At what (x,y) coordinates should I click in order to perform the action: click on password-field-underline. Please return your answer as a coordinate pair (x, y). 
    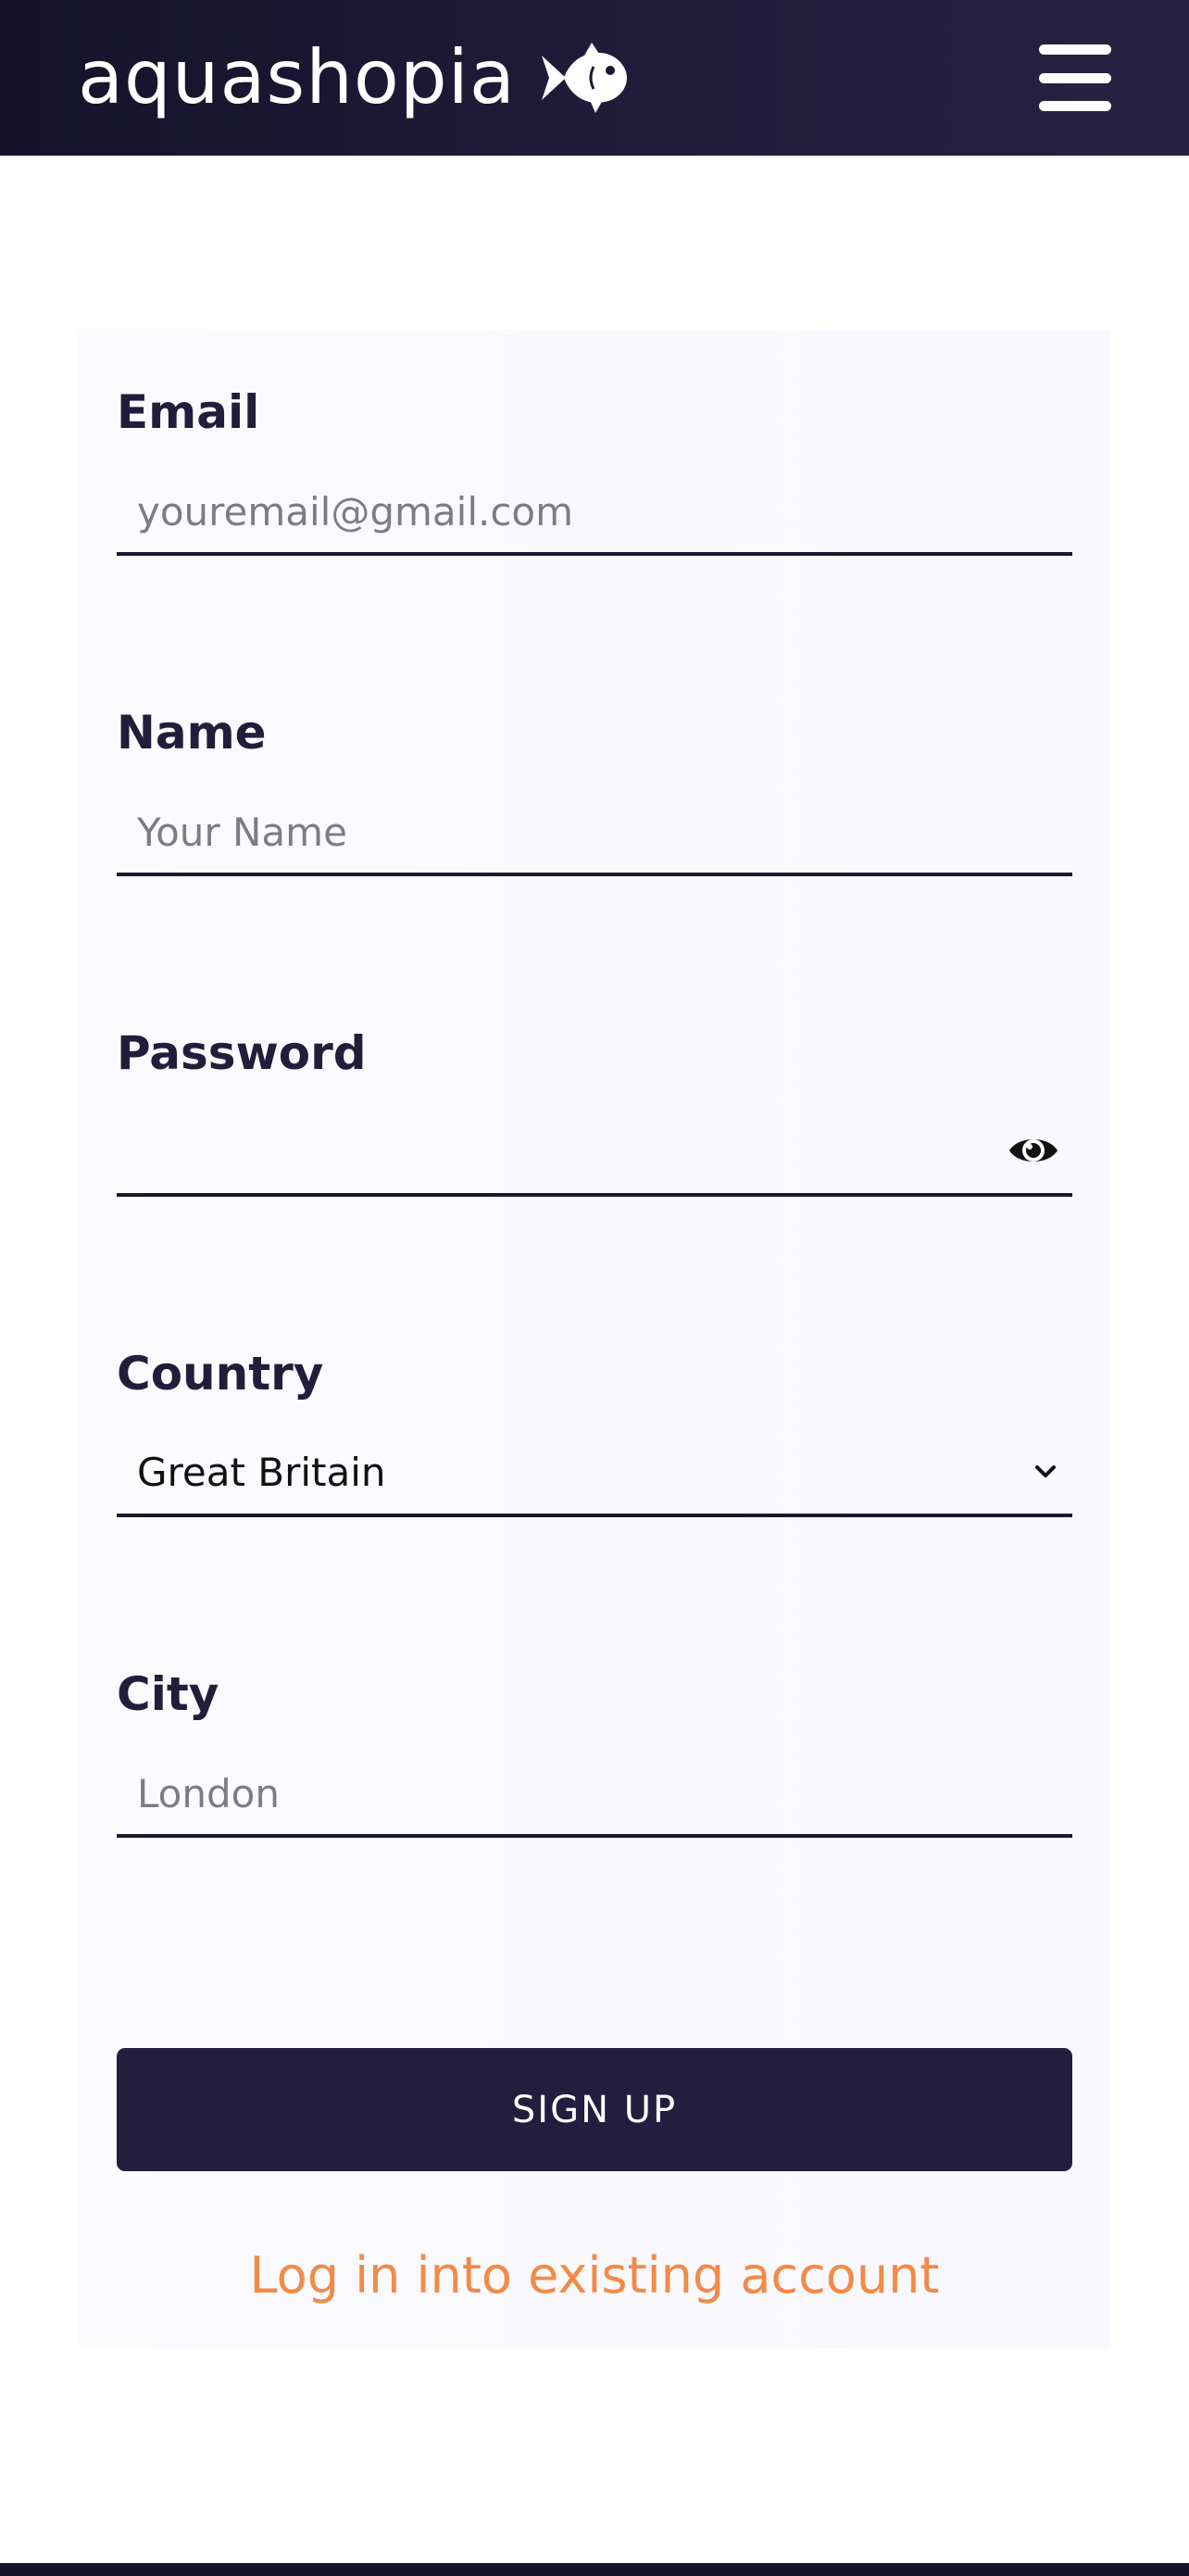
    Looking at the image, I should click on (594, 1154).